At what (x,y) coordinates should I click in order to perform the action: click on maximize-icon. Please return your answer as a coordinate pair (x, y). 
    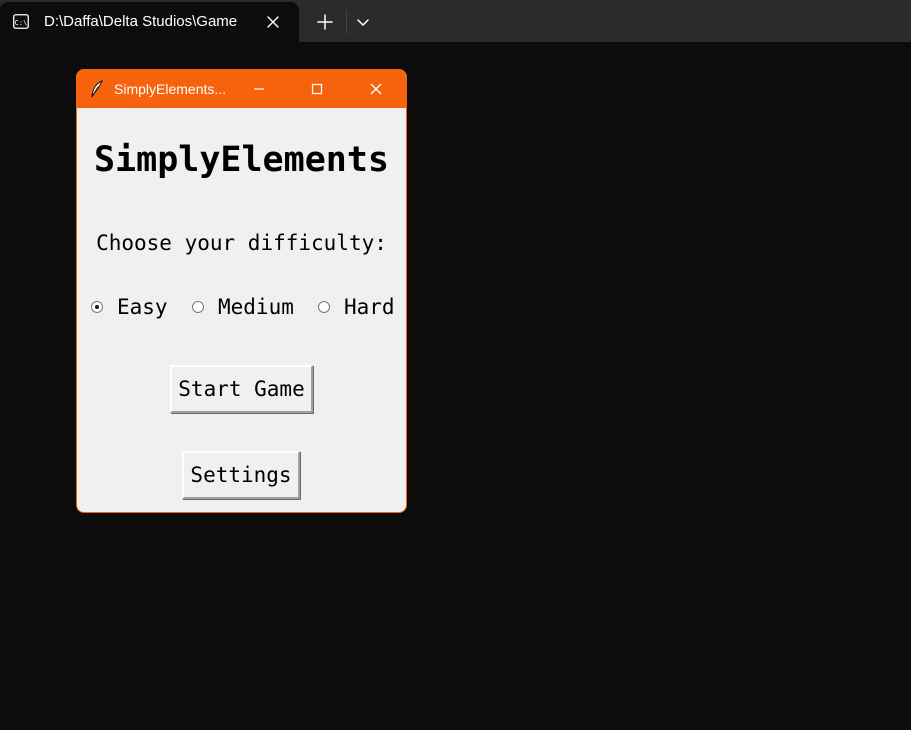
    Looking at the image, I should click on (317, 89).